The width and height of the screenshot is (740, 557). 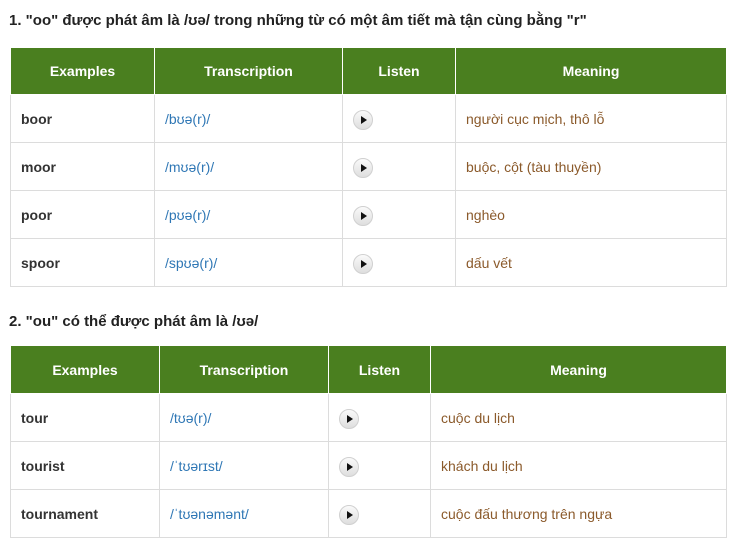 I want to click on meaning: dấu vết, so click(x=591, y=262).